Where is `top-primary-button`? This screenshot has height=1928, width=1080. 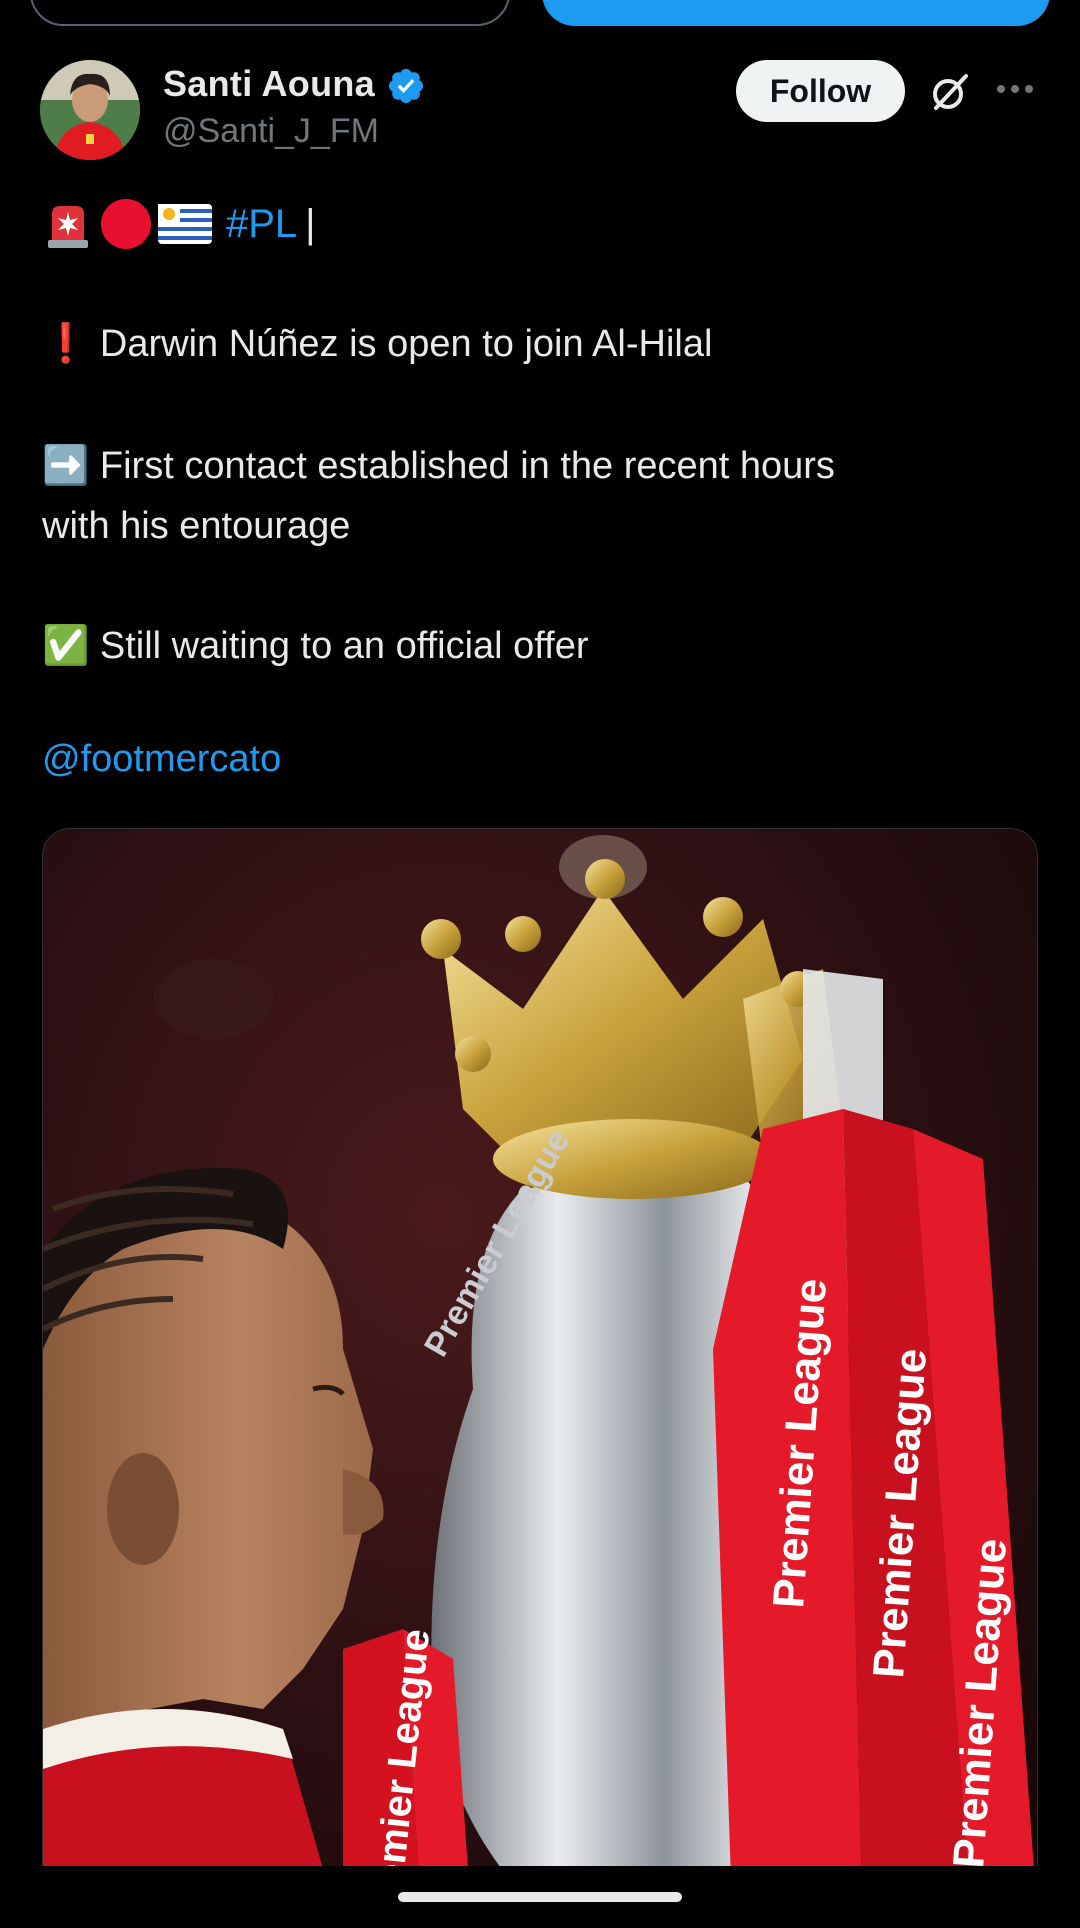 top-primary-button is located at coordinates (796, 13).